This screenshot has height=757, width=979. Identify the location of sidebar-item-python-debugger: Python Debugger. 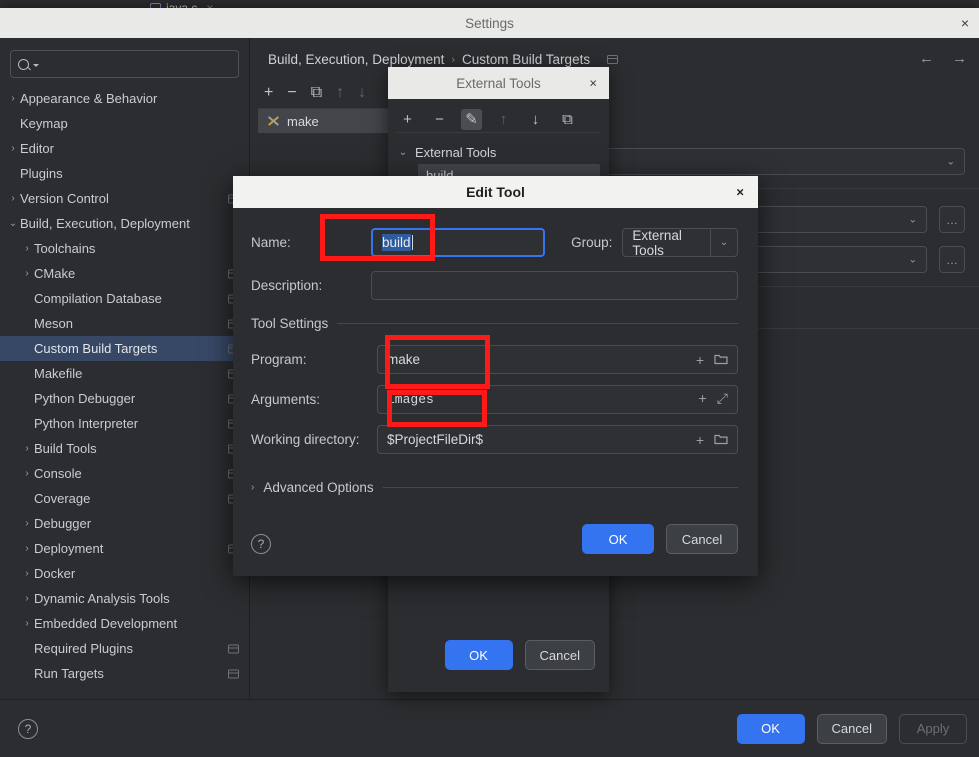
(124, 398).